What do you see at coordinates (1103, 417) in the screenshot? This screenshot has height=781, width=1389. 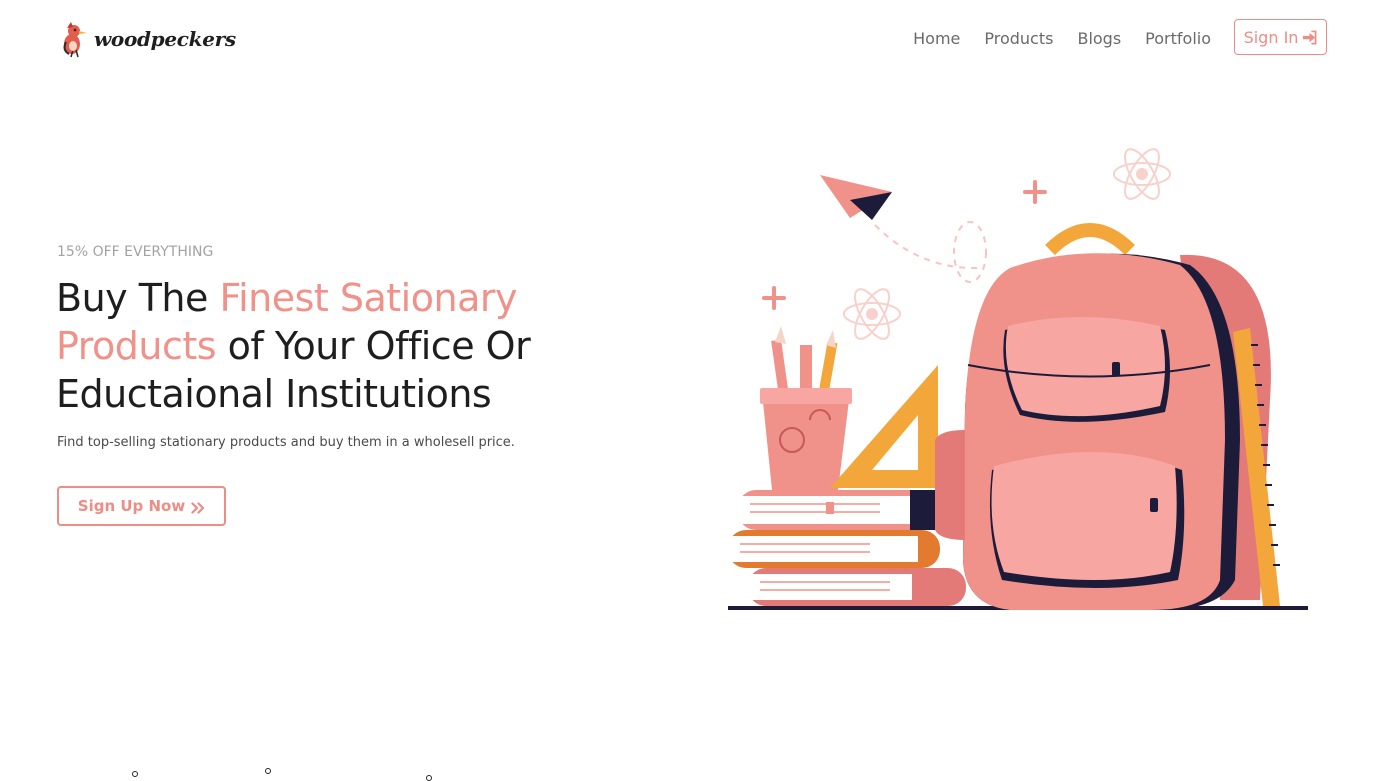 I see `backpack-icon` at bounding box center [1103, 417].